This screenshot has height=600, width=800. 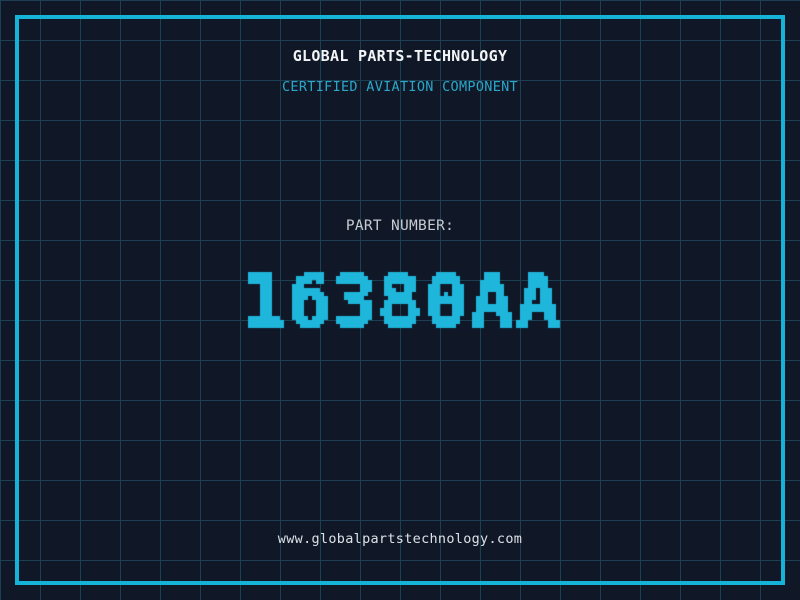 What do you see at coordinates (400, 56) in the screenshot?
I see `company-title: GLOBAL PARTS-TECHNOLOGY` at bounding box center [400, 56].